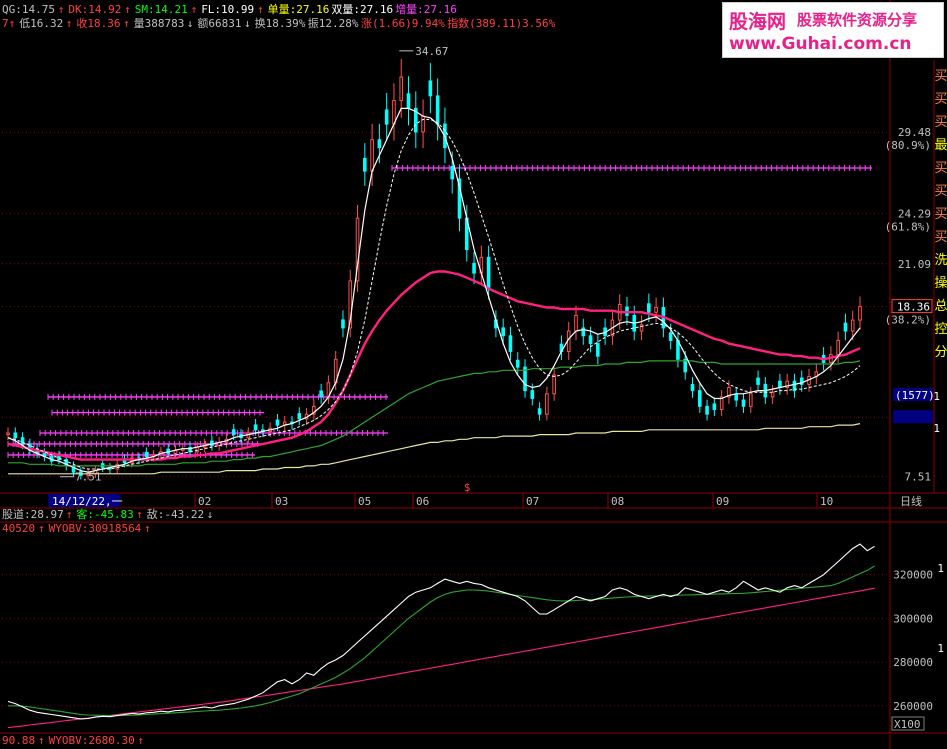 The width and height of the screenshot is (947, 749). Describe the element at coordinates (617, 501) in the screenshot. I see `month-tick-label: 08` at that location.